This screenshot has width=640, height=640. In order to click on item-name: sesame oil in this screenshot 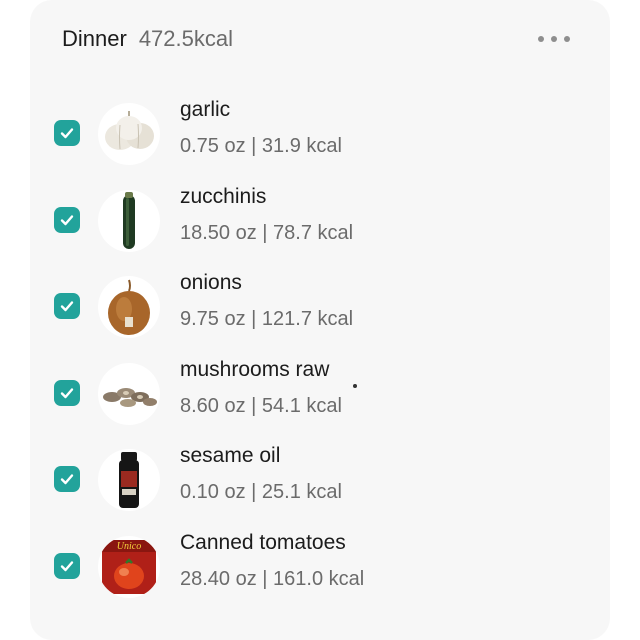, I will do `click(230, 455)`.